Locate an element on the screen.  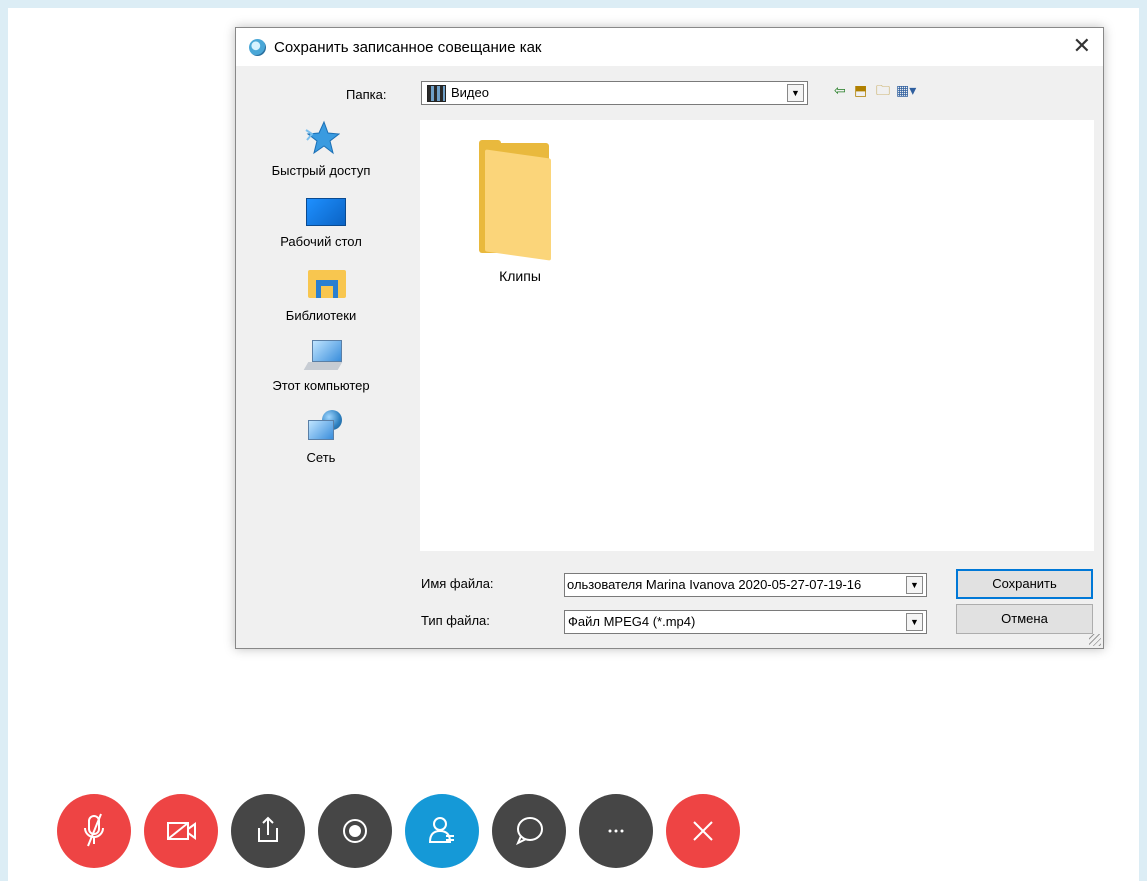
filetype-label: Тип файла: is located at coordinates (455, 620).